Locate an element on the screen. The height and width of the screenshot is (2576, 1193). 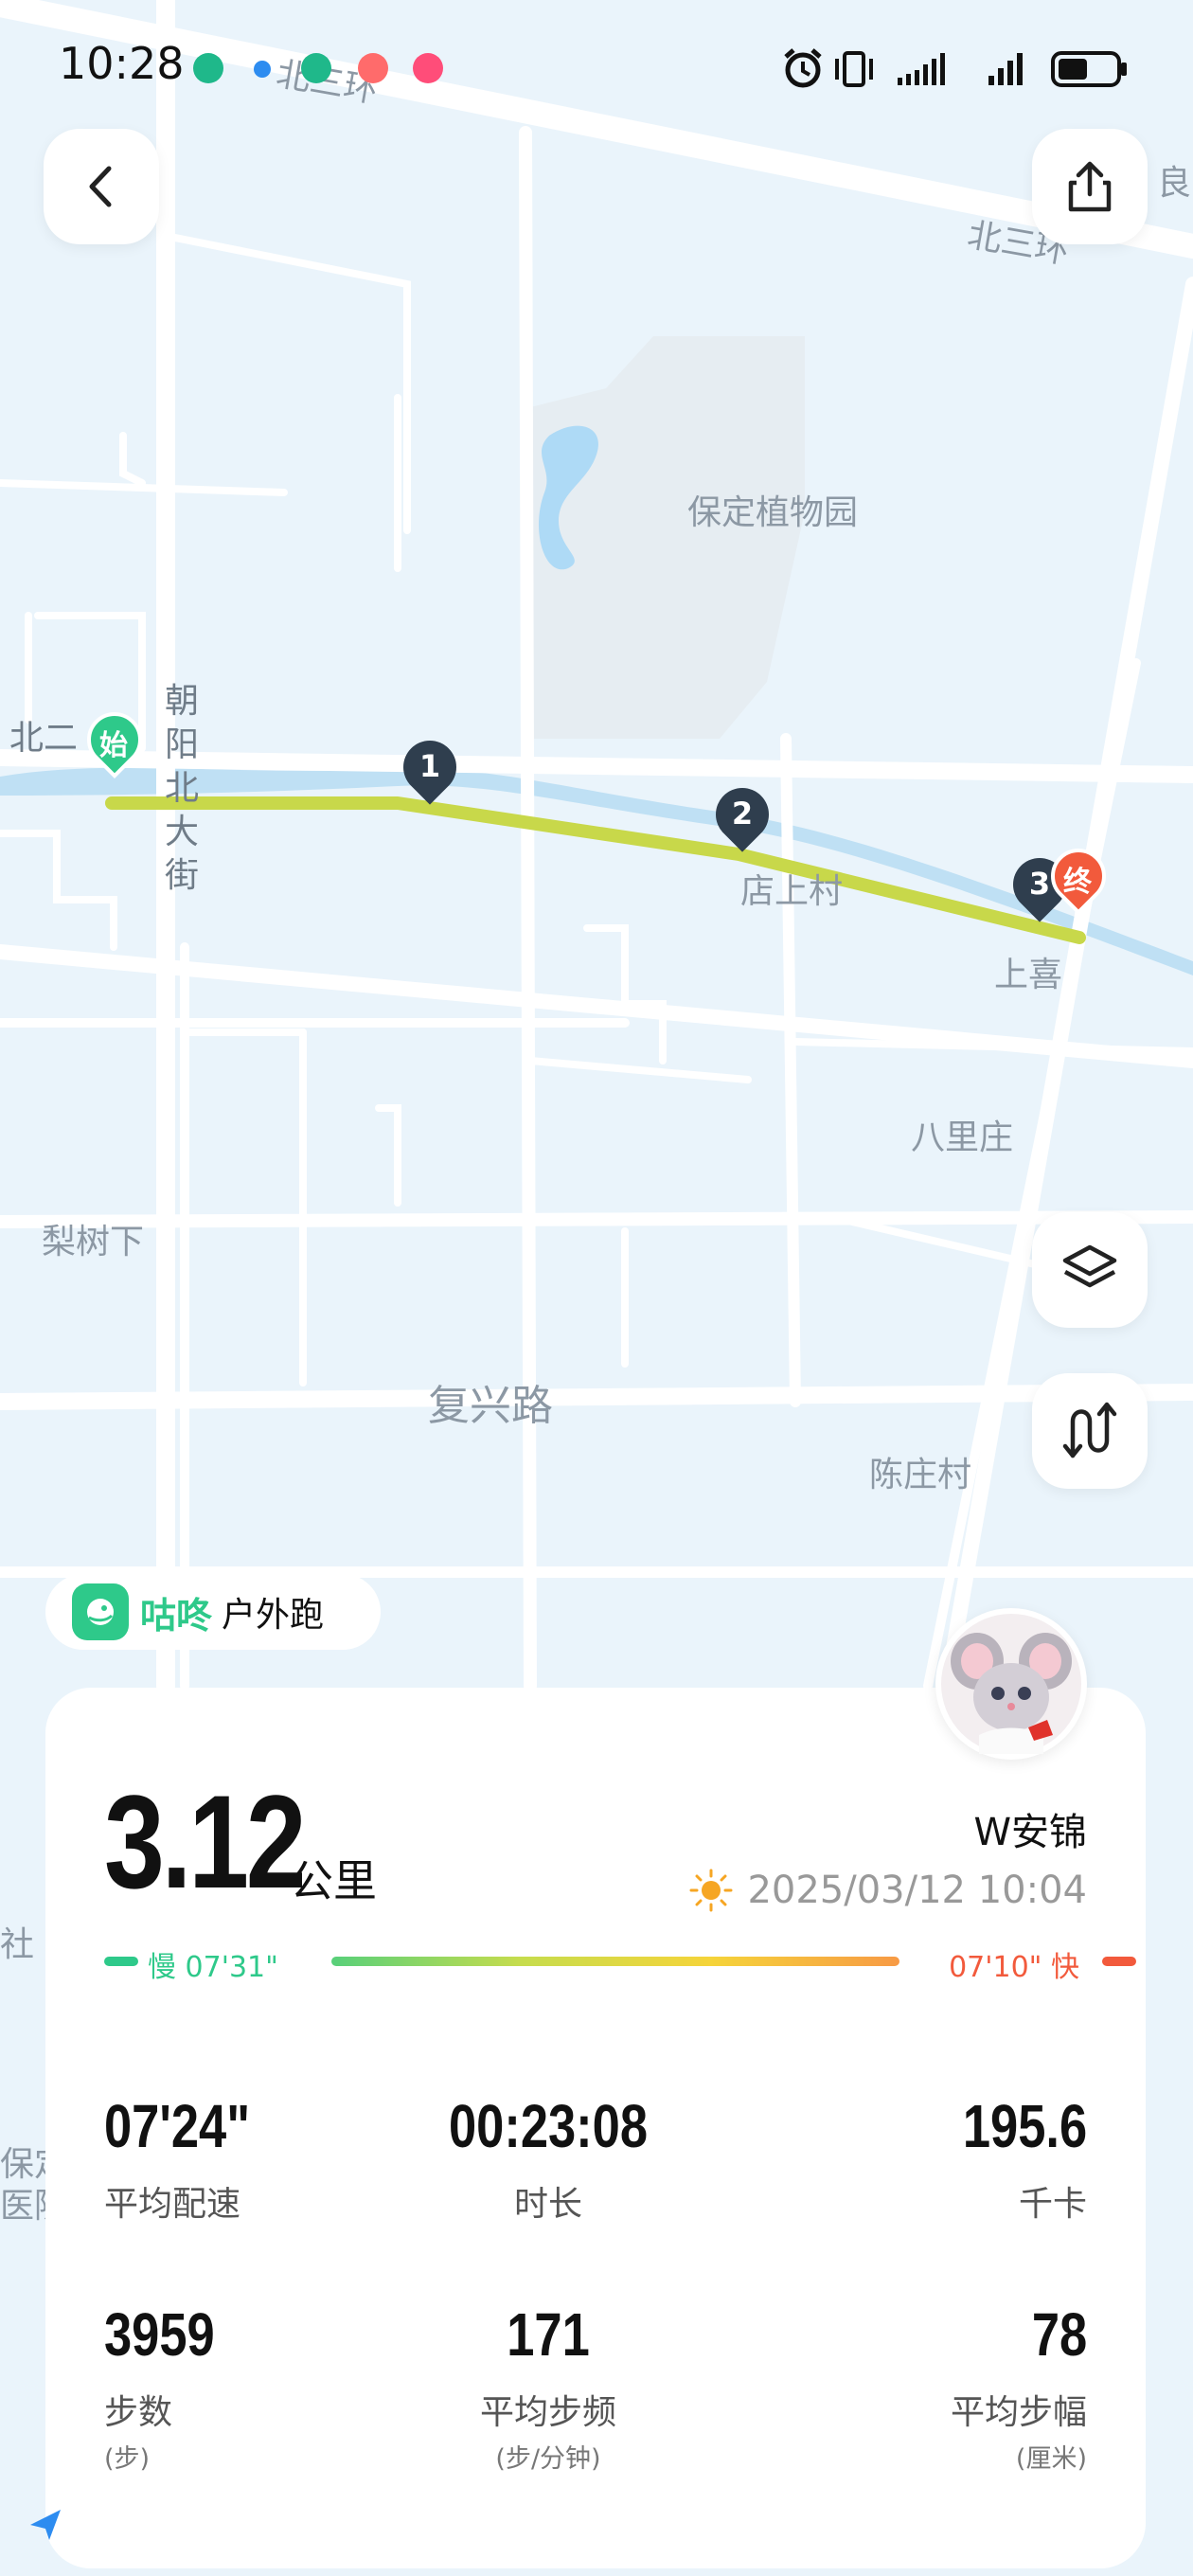
map-label-dianshang: 店上村 is located at coordinates (792, 891).